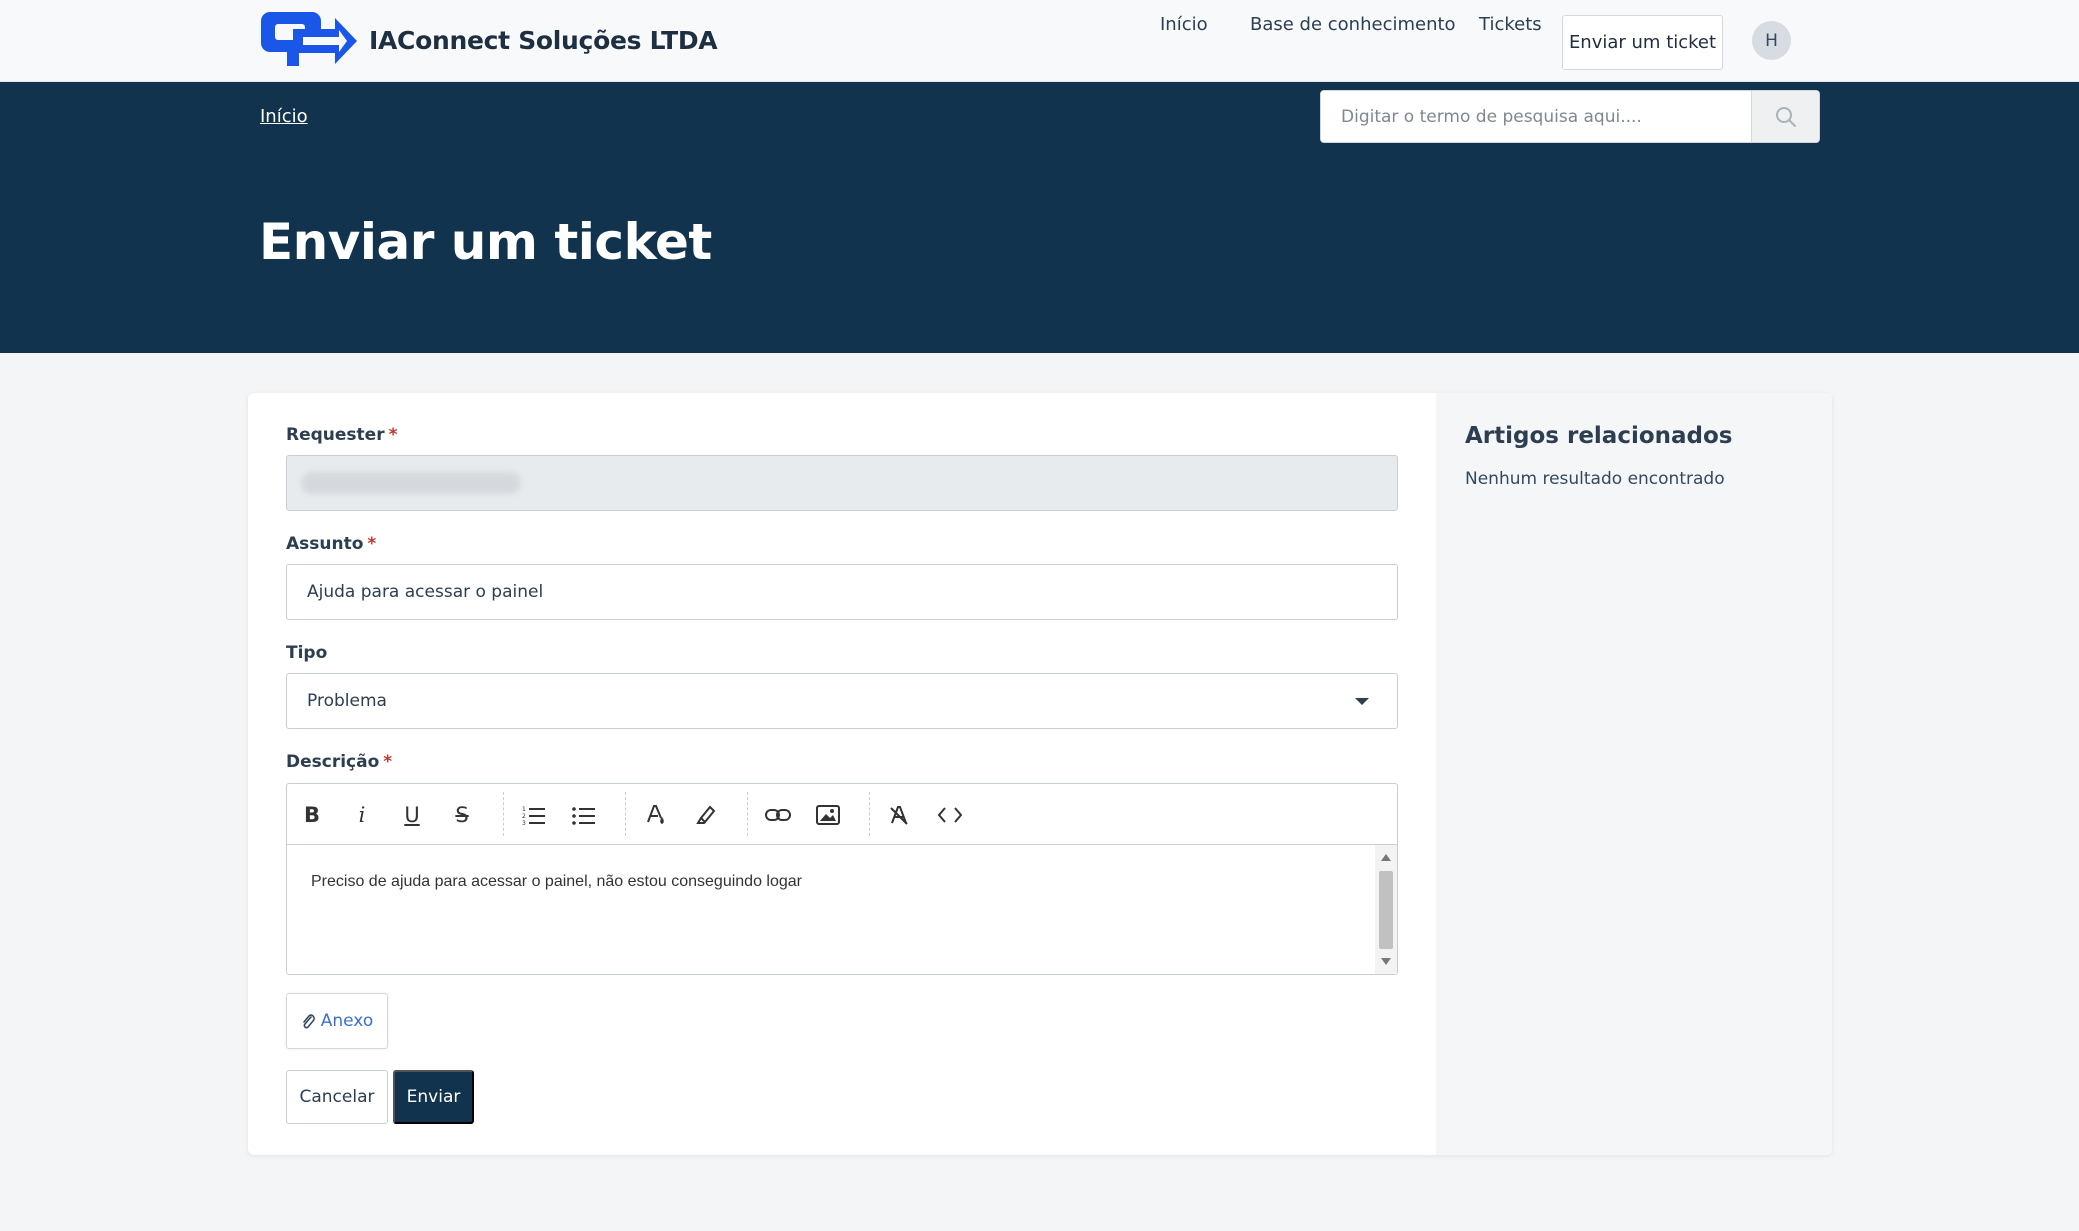  I want to click on related-articles-title: Artigos relacionados, so click(1599, 436).